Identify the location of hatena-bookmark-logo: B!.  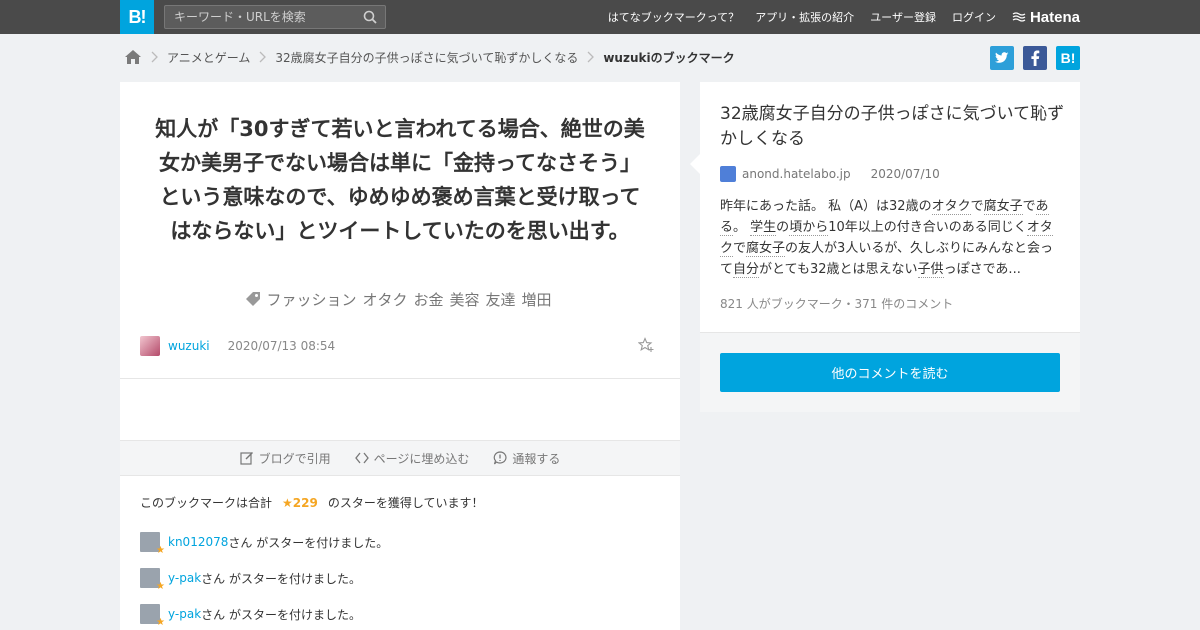
(137, 17).